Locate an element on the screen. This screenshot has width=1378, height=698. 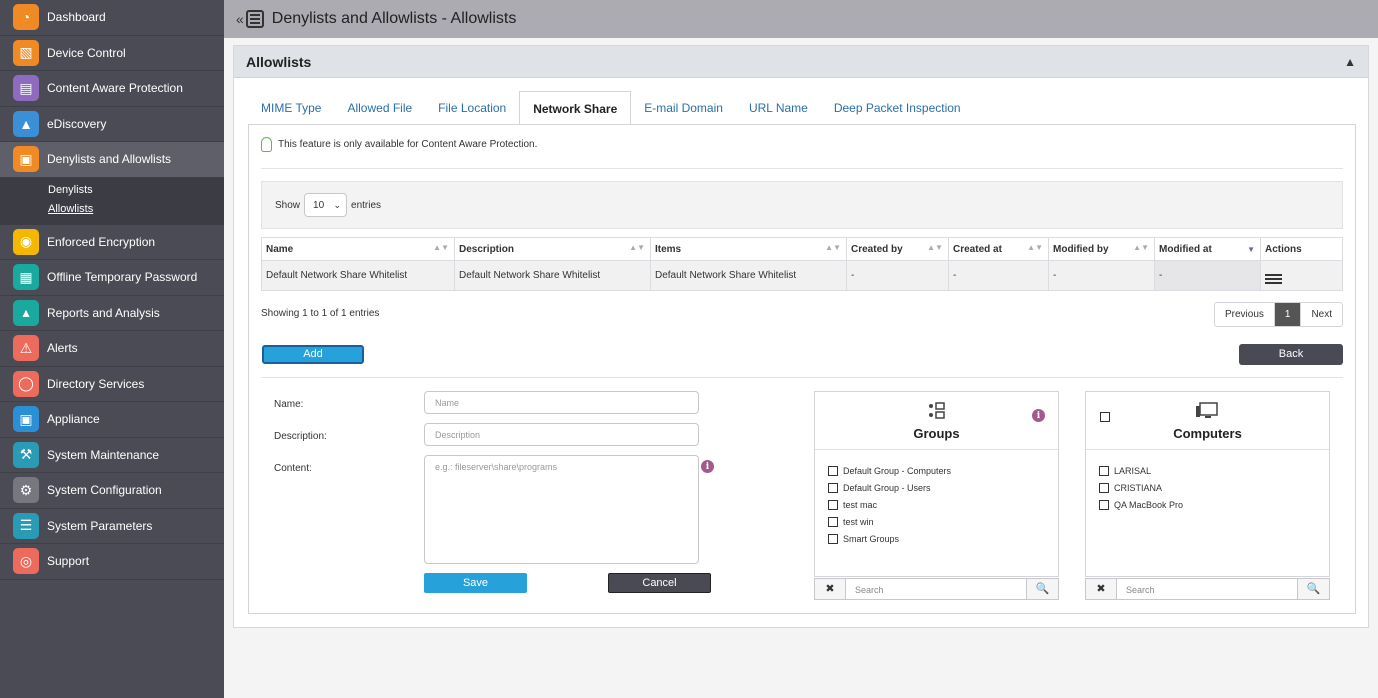
list-item: Smart Groups is located at coordinates (943, 538).